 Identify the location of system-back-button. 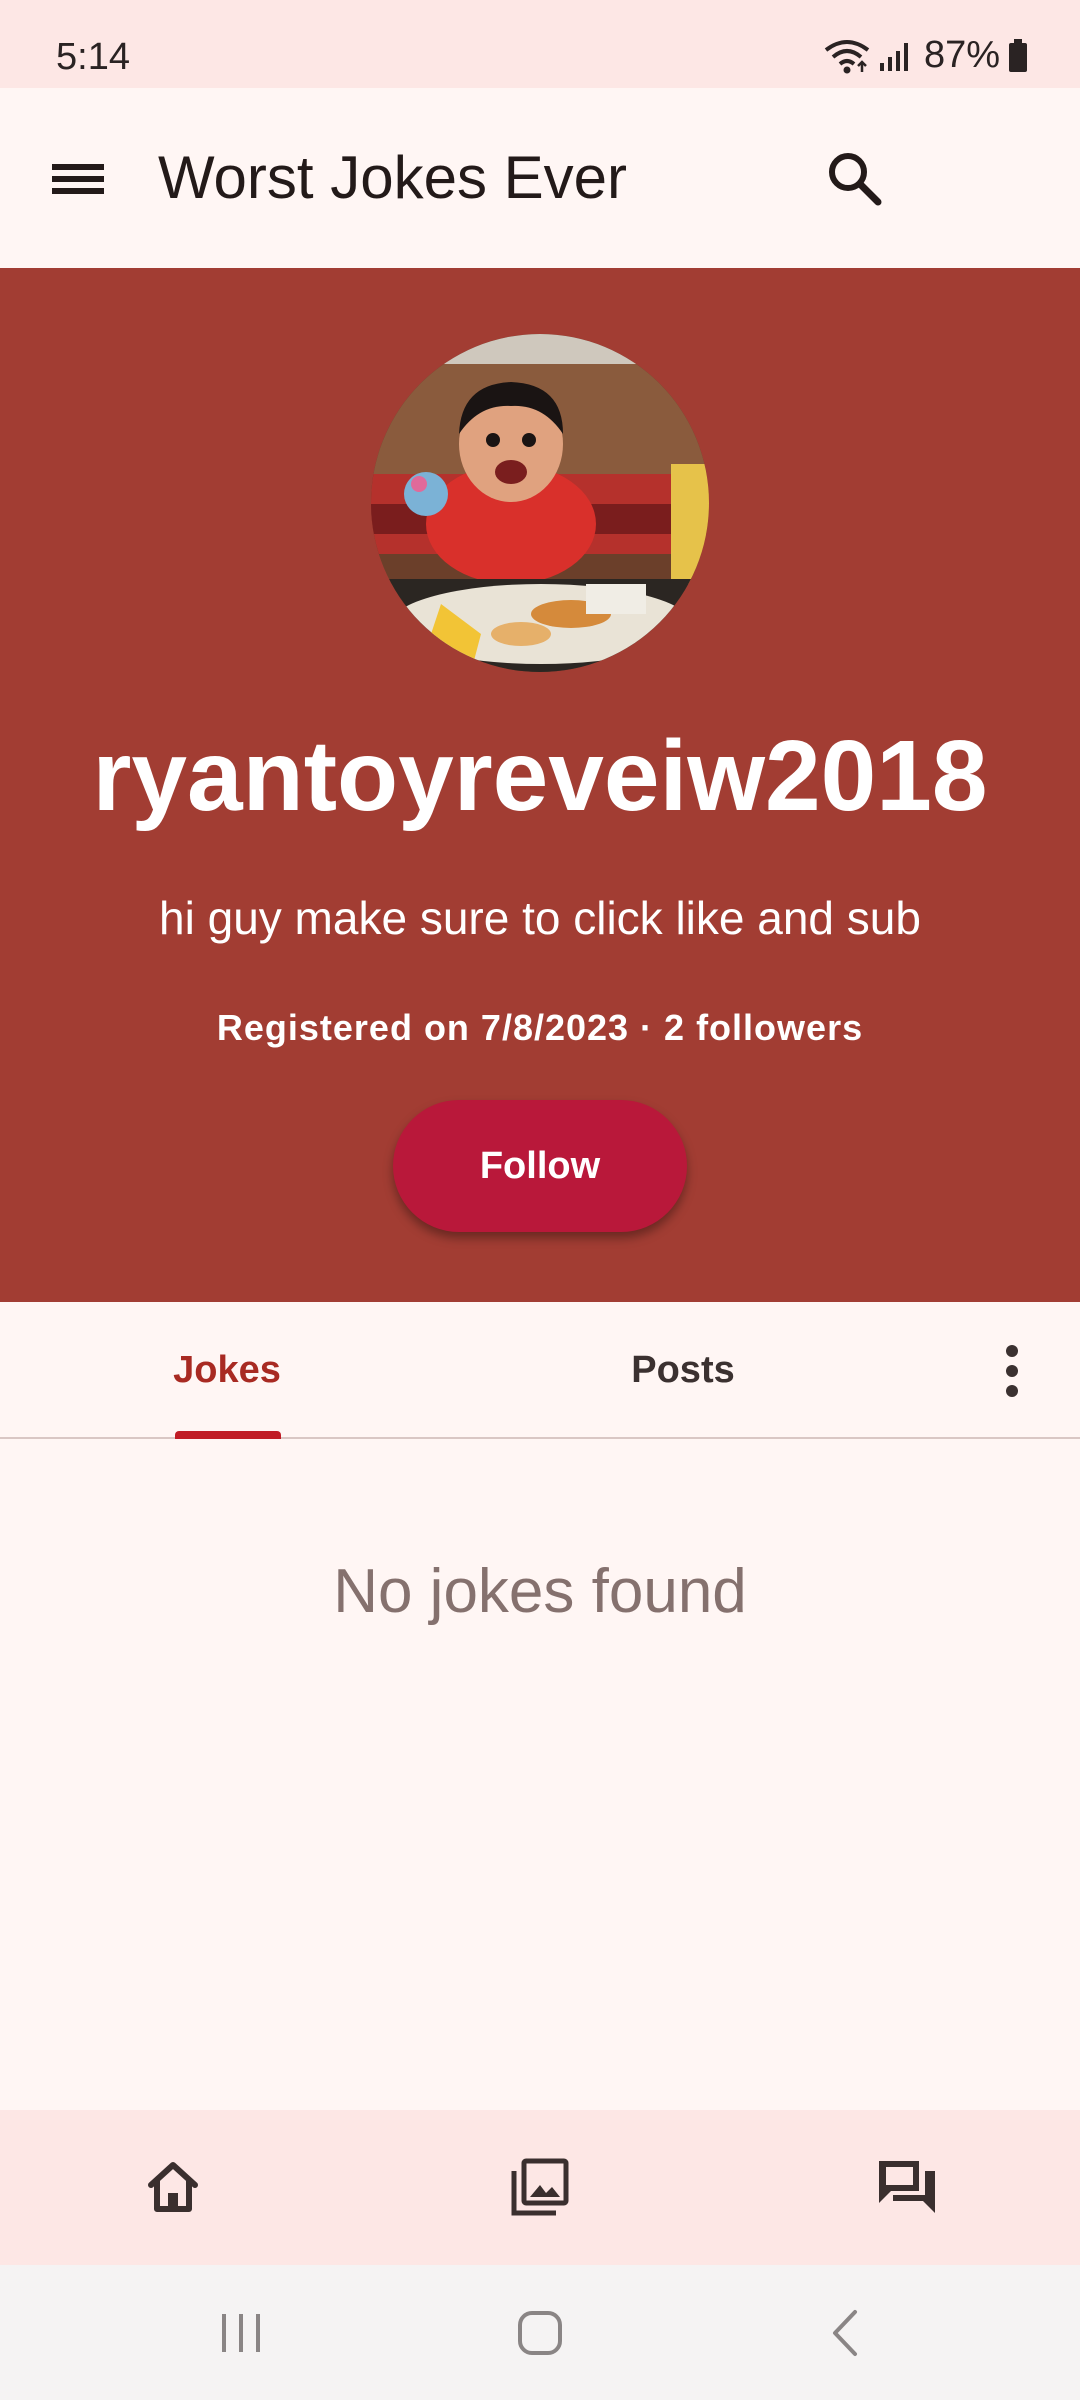
(845, 2333).